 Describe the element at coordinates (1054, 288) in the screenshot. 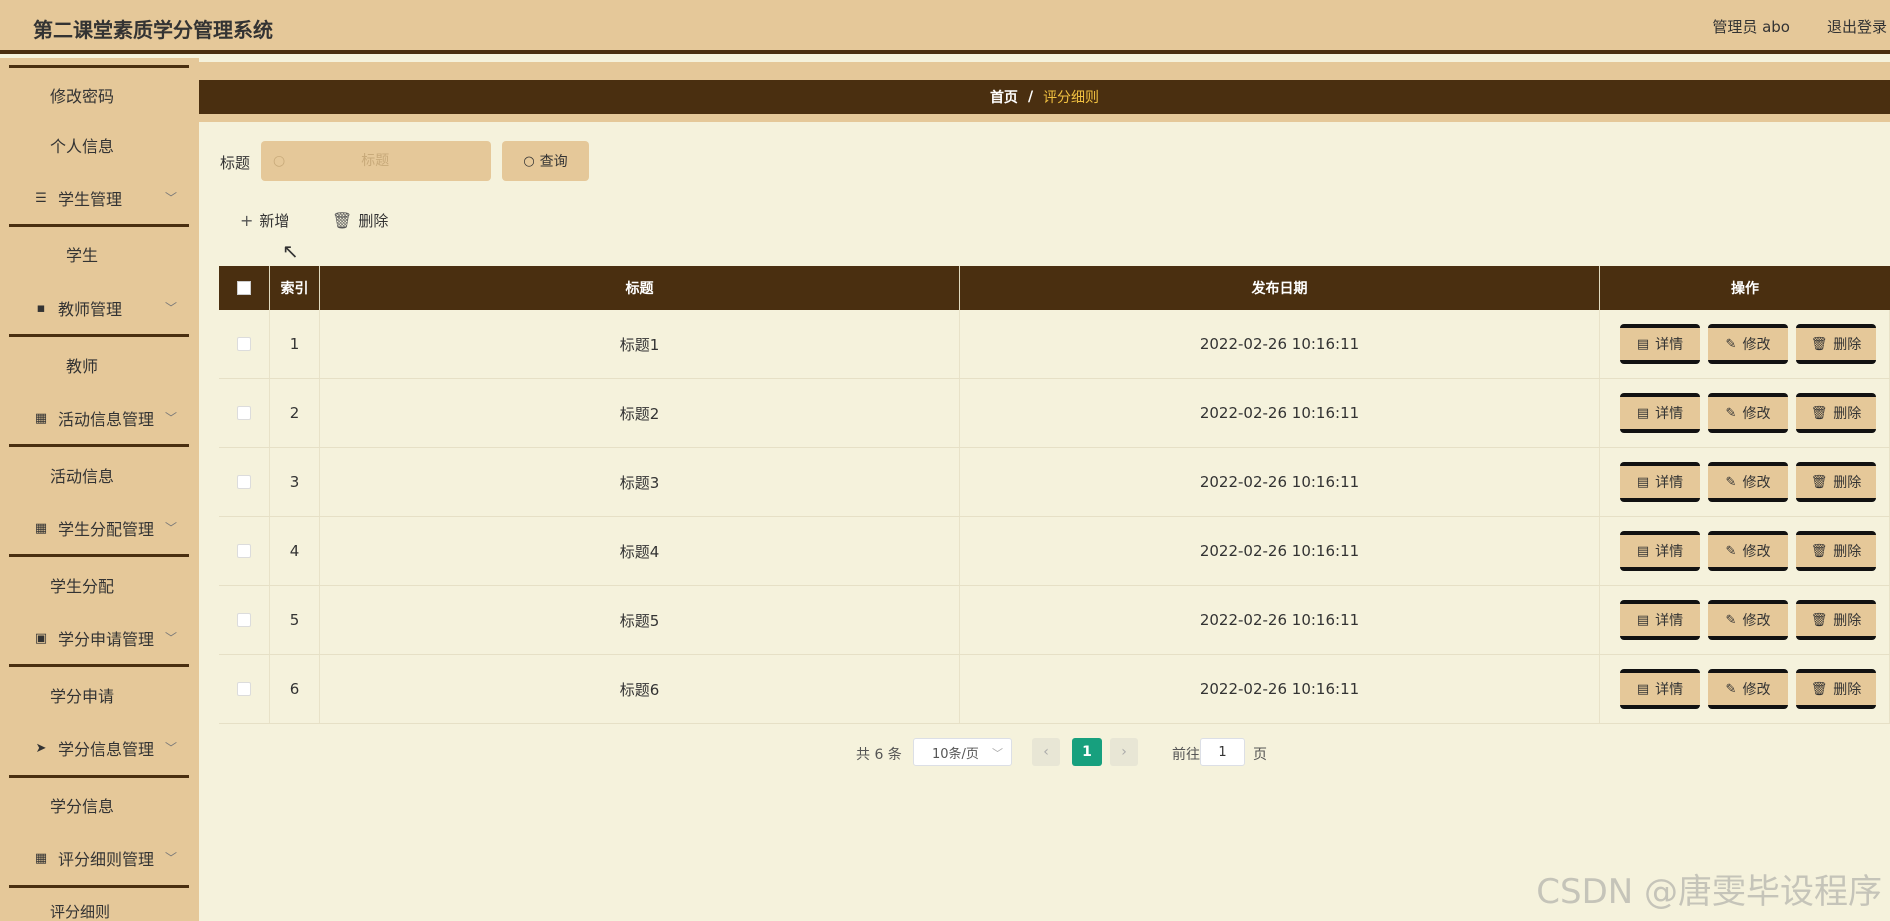

I see `table-header: 索引 标题 发布日期 操作` at that location.